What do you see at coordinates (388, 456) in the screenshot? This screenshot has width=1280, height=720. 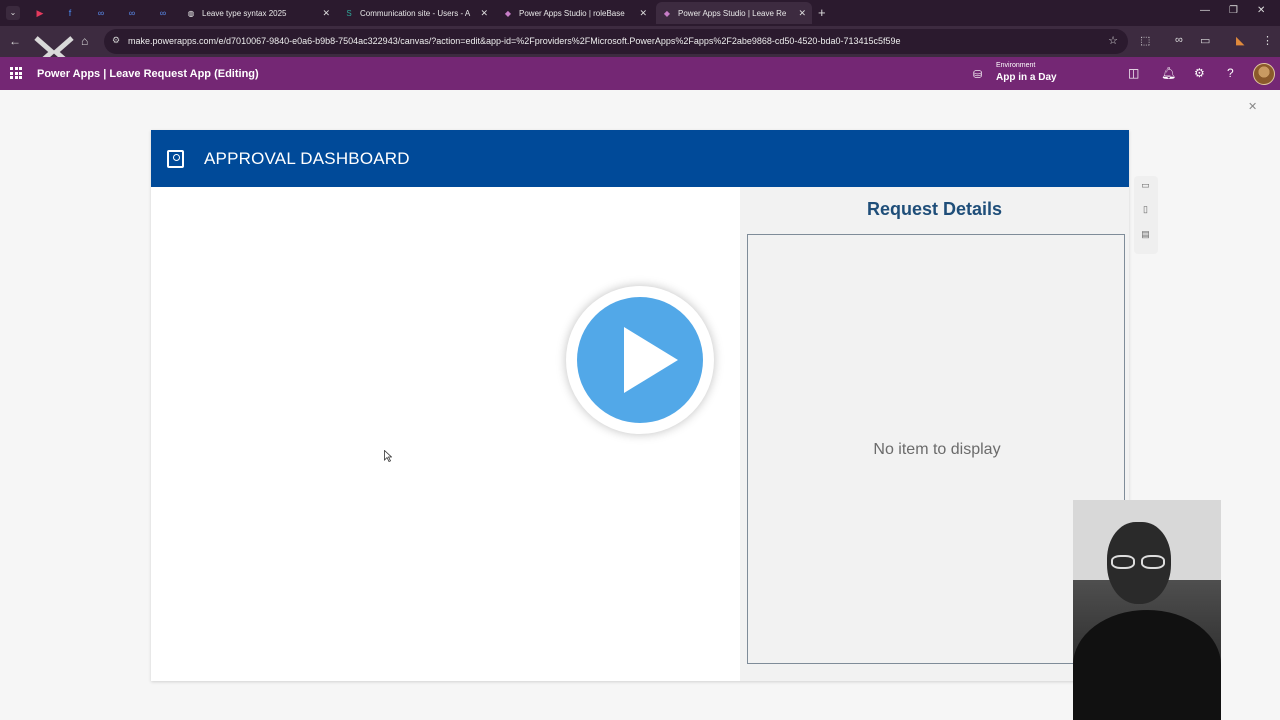 I see `mouse-cursor-icon` at bounding box center [388, 456].